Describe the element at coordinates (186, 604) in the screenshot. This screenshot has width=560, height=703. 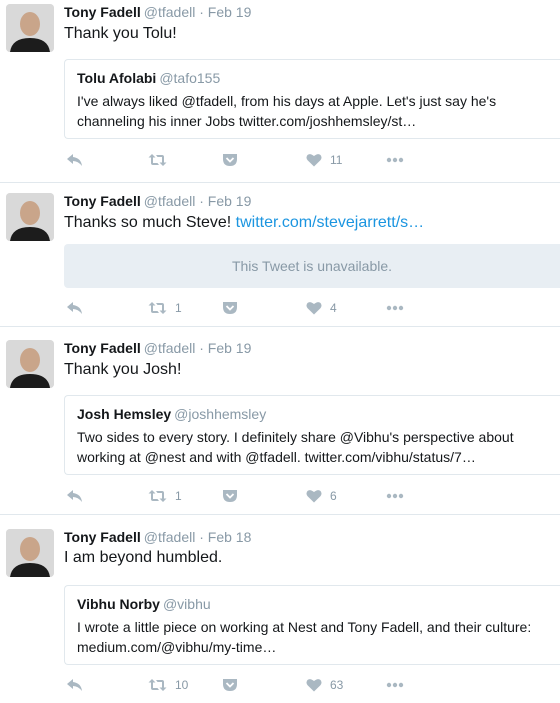
I see `quoted-author-handle: @vibhu` at that location.